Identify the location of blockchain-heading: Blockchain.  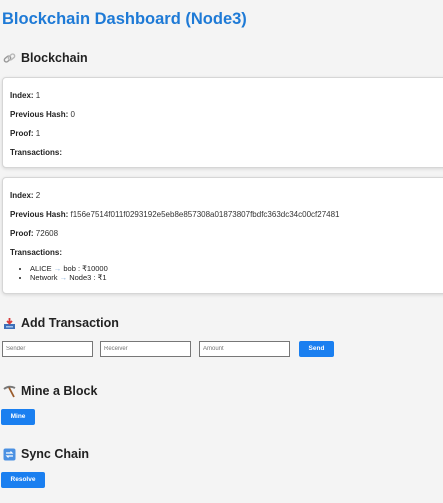
(45, 58).